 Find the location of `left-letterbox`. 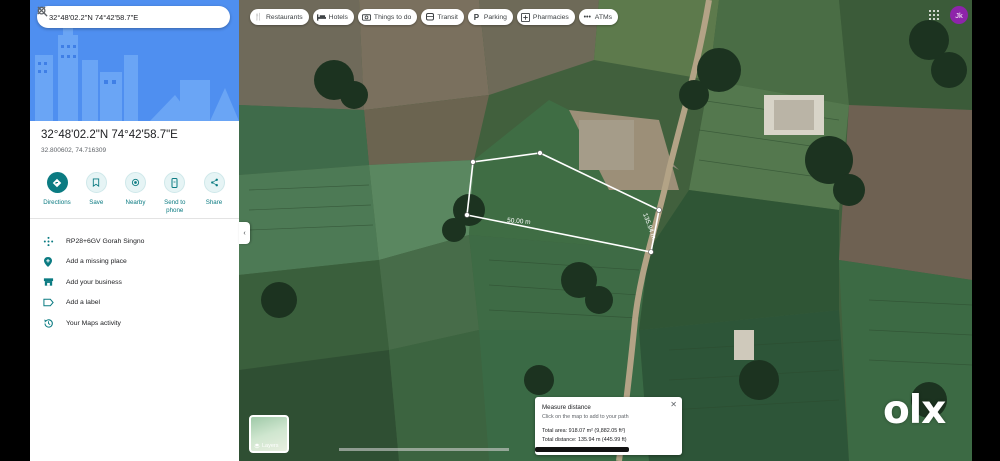

left-letterbox is located at coordinates (15, 230).